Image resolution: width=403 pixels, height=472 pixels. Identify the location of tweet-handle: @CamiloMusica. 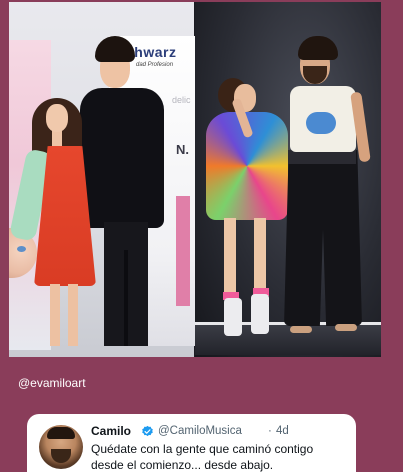
(200, 431).